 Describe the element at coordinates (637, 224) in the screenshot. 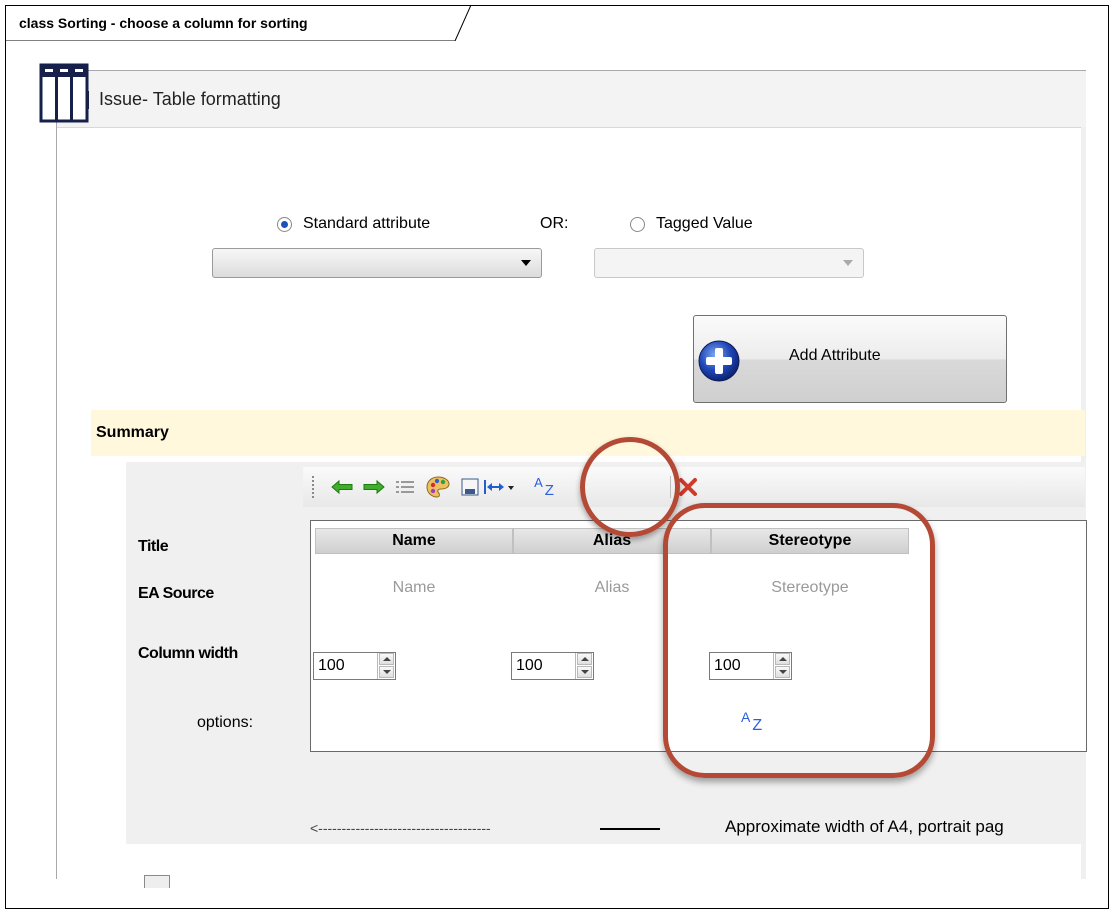

I see `radio-unselected-icon` at that location.